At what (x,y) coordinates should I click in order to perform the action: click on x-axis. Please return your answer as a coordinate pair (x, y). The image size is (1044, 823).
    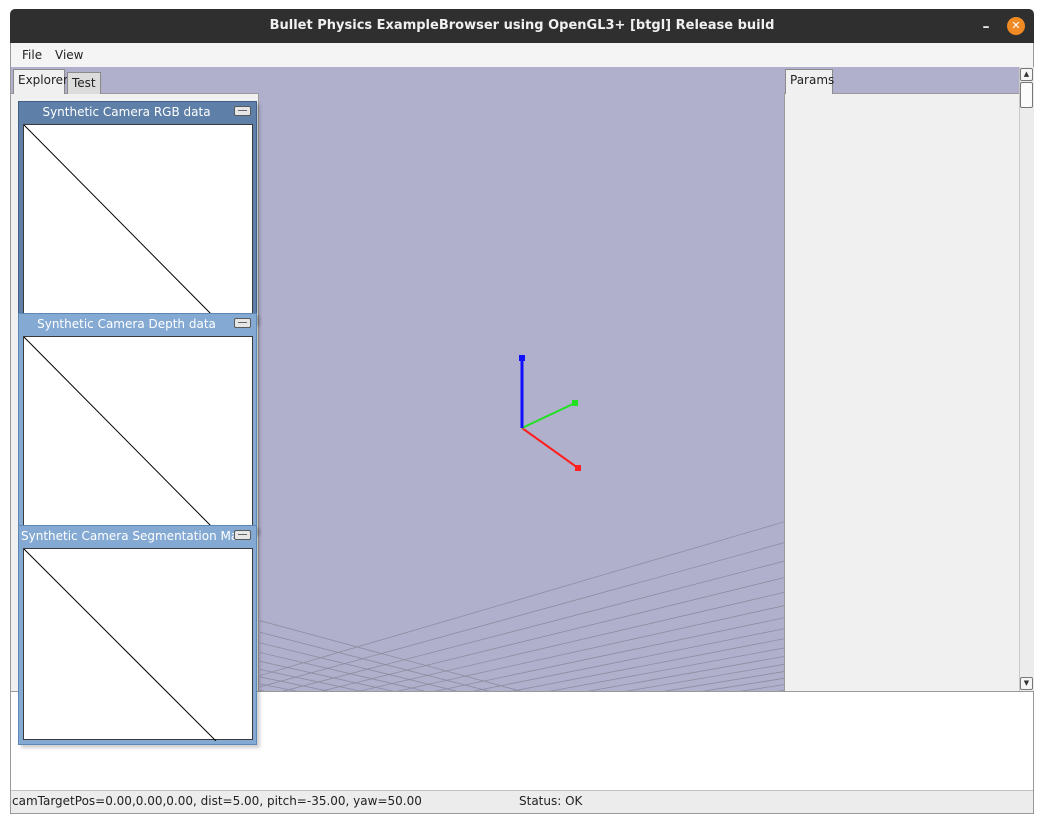
    Looking at the image, I should click on (550, 448).